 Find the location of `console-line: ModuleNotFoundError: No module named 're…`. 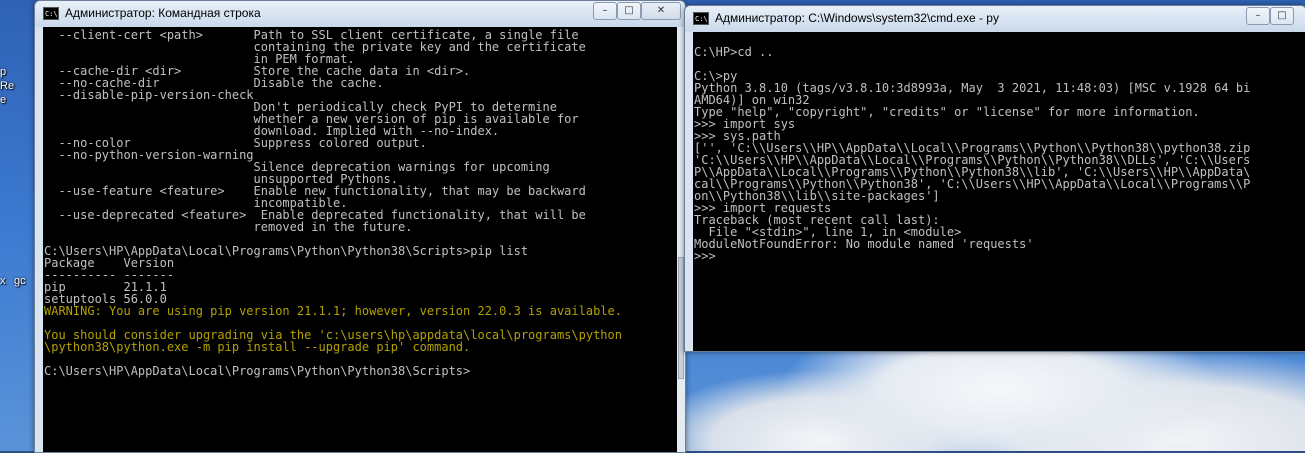

console-line: ModuleNotFoundError: No module named 're… is located at coordinates (864, 244).